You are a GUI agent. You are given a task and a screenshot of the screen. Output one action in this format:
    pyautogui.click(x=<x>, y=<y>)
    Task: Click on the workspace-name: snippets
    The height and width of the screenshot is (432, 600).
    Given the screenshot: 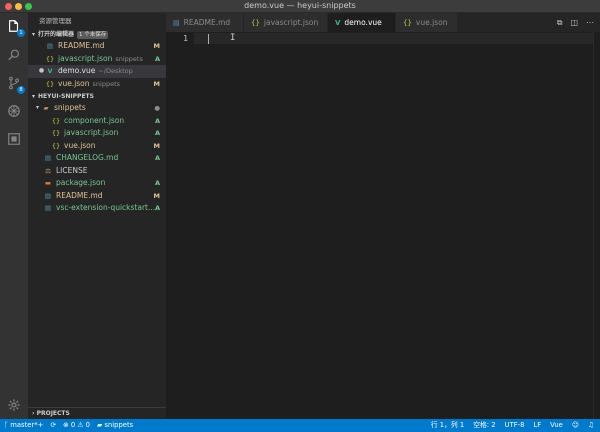 What is the action you would take?
    pyautogui.click(x=119, y=425)
    